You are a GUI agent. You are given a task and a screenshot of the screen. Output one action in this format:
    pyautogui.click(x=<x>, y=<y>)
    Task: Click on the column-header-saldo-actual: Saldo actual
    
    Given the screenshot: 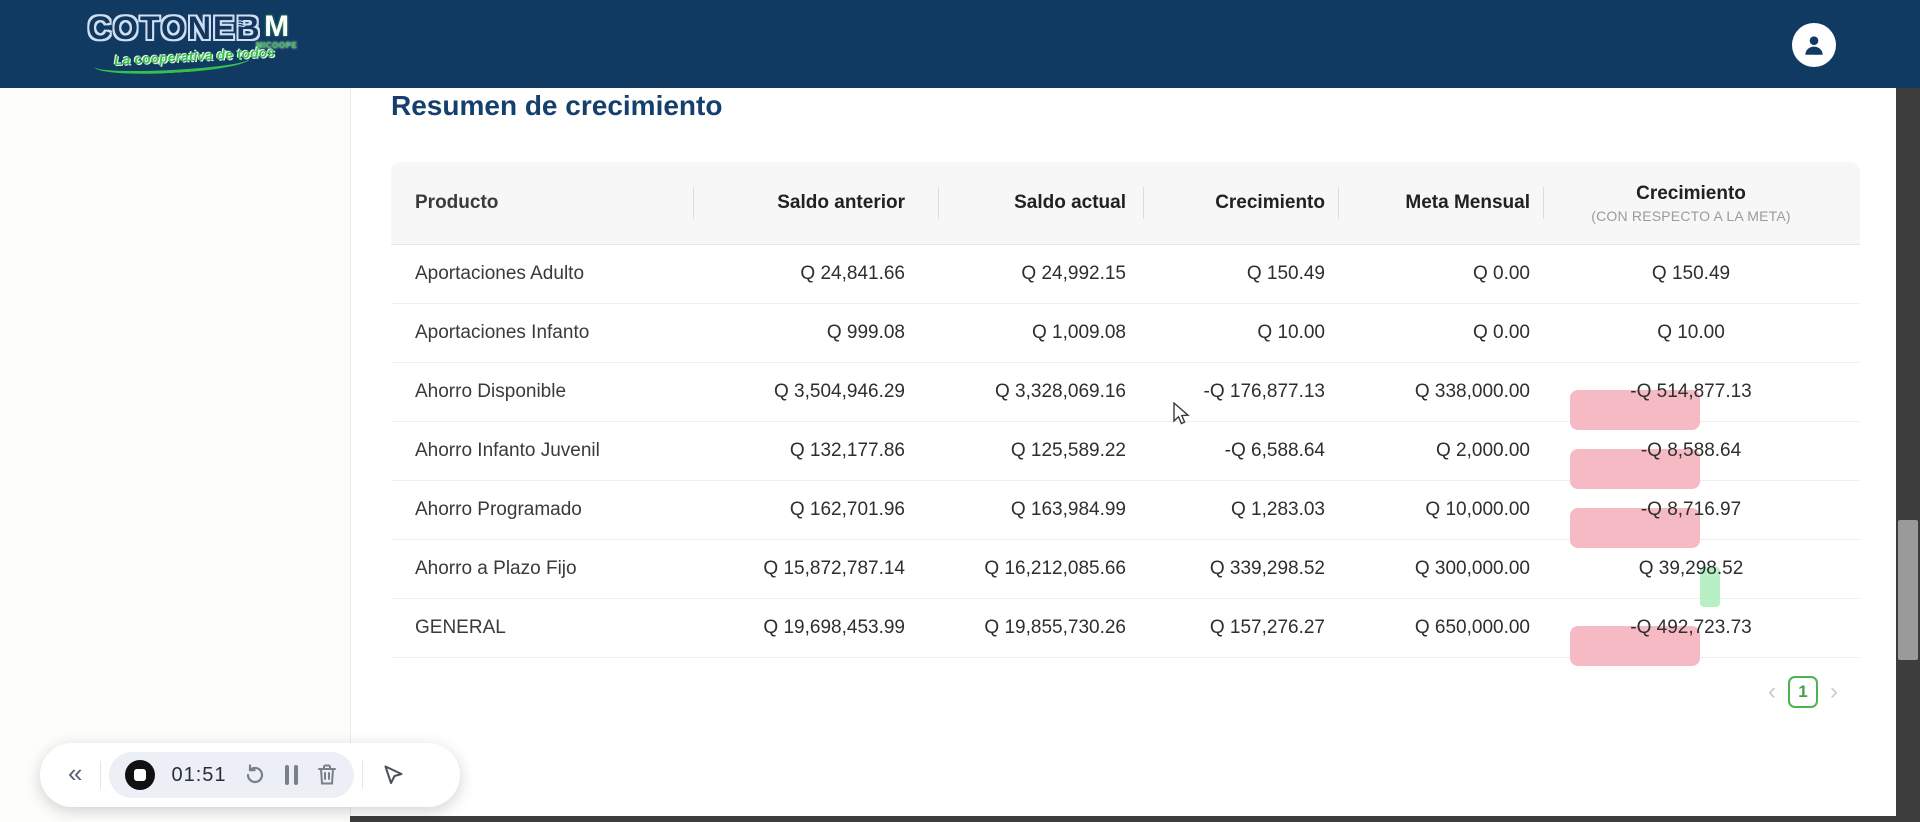 What is the action you would take?
    pyautogui.click(x=1041, y=203)
    